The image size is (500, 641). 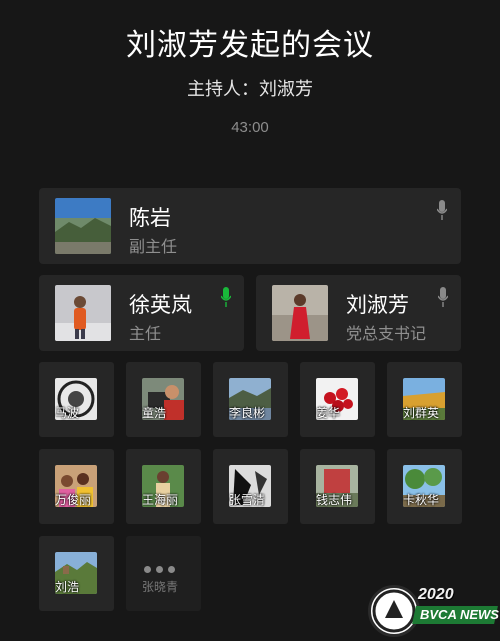 What do you see at coordinates (163, 486) in the screenshot?
I see `participant-tile: 王海丽` at bounding box center [163, 486].